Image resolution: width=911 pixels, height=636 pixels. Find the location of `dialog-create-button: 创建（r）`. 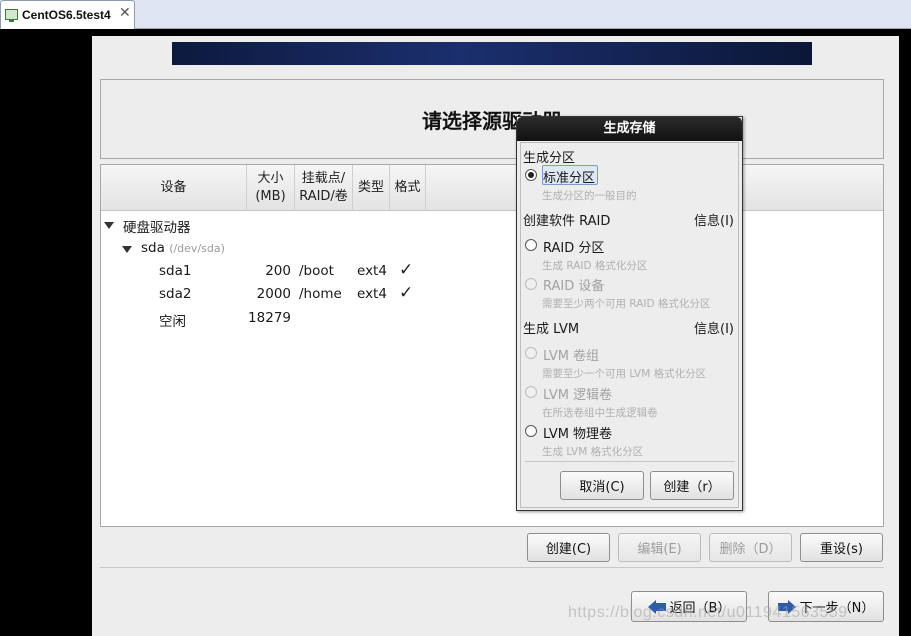

dialog-create-button: 创建（r） is located at coordinates (692, 485).